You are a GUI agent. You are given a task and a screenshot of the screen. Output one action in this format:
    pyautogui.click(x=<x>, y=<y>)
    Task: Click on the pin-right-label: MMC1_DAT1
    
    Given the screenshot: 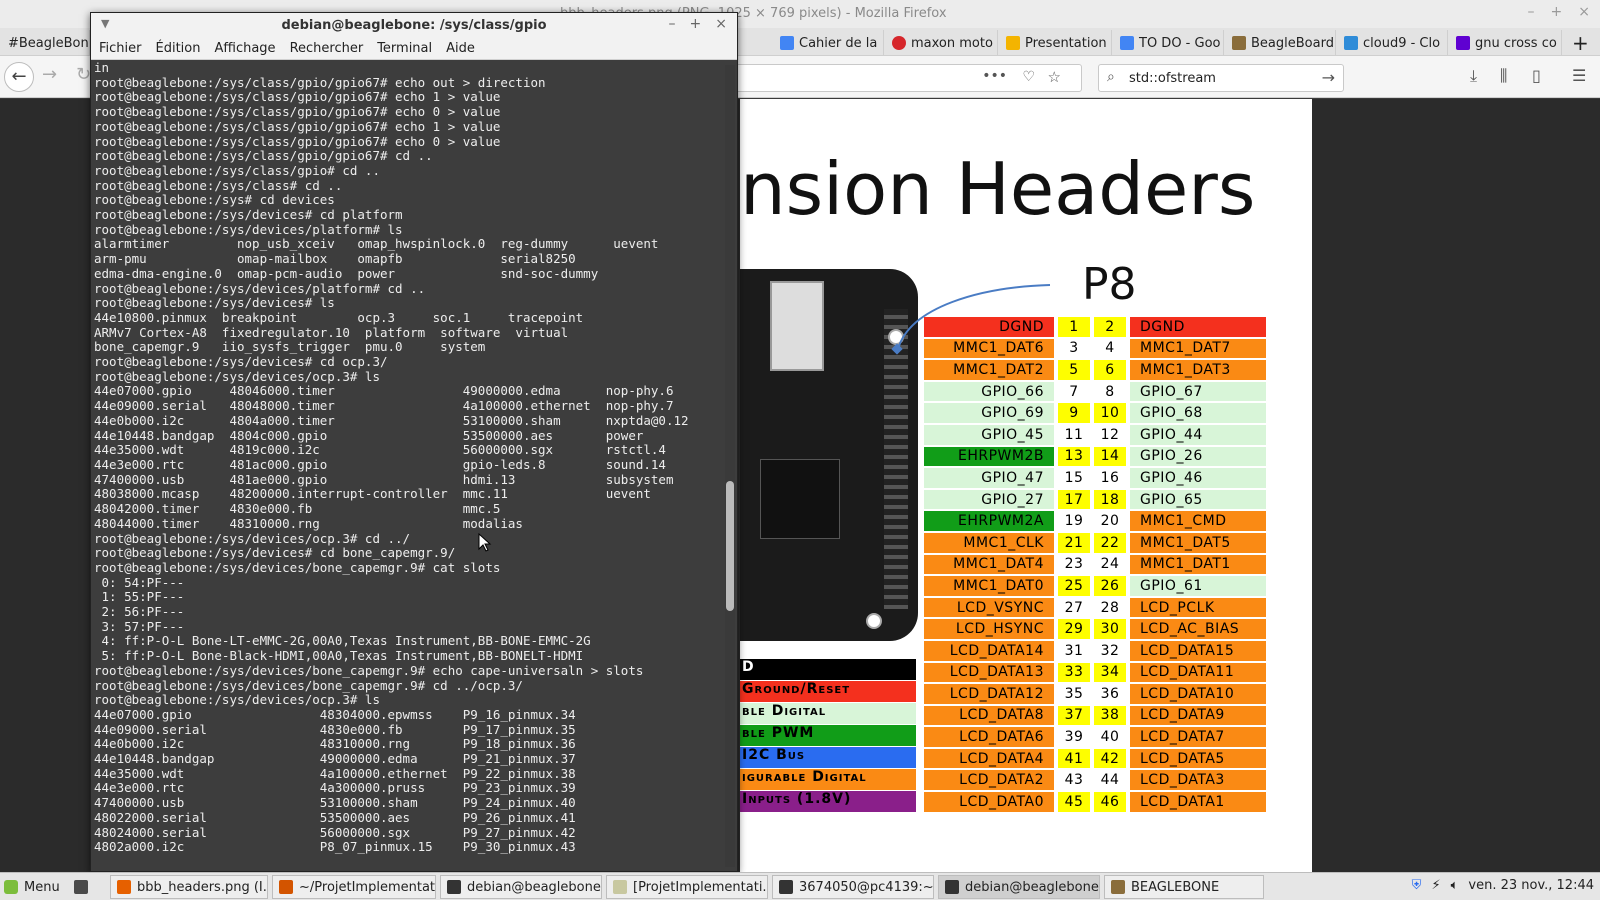 What is the action you would take?
    pyautogui.click(x=1198, y=564)
    